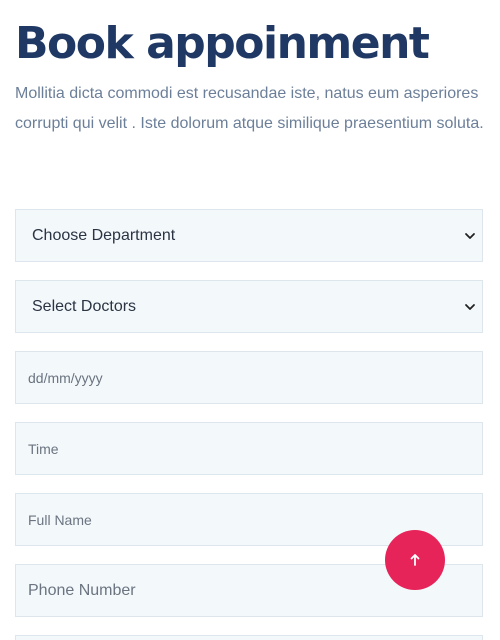 The height and width of the screenshot is (640, 500). Describe the element at coordinates (60, 519) in the screenshot. I see `full-name-input-placeholder: Full Name` at that location.